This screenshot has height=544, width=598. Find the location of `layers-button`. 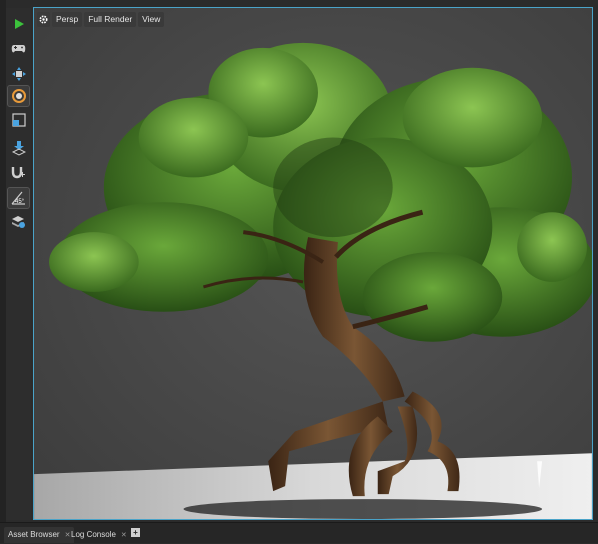

layers-button is located at coordinates (18, 222).